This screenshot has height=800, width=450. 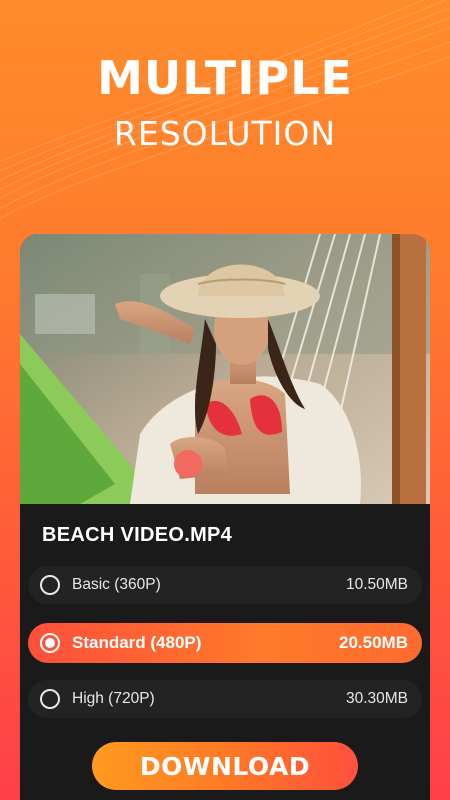 What do you see at coordinates (225, 585) in the screenshot?
I see `option-basic-360p: Basic (360P) 10.50MB` at bounding box center [225, 585].